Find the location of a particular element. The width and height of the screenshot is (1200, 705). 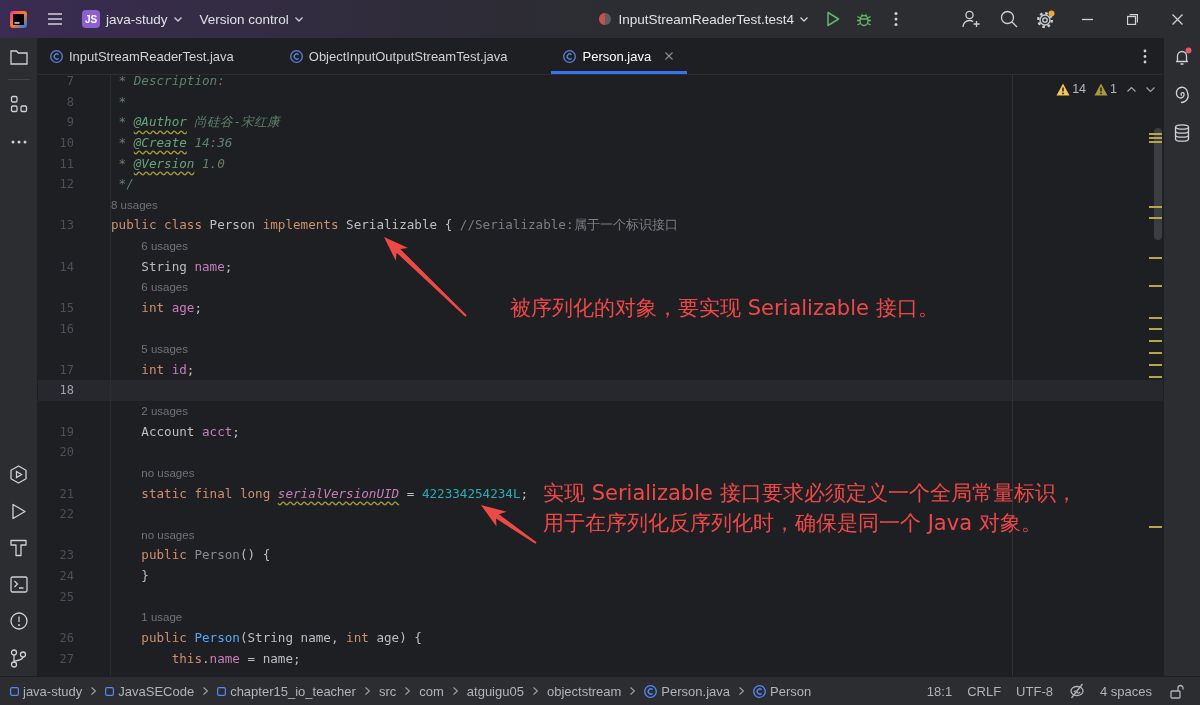

breadcrumb-item: java-study is located at coordinates (46, 691).